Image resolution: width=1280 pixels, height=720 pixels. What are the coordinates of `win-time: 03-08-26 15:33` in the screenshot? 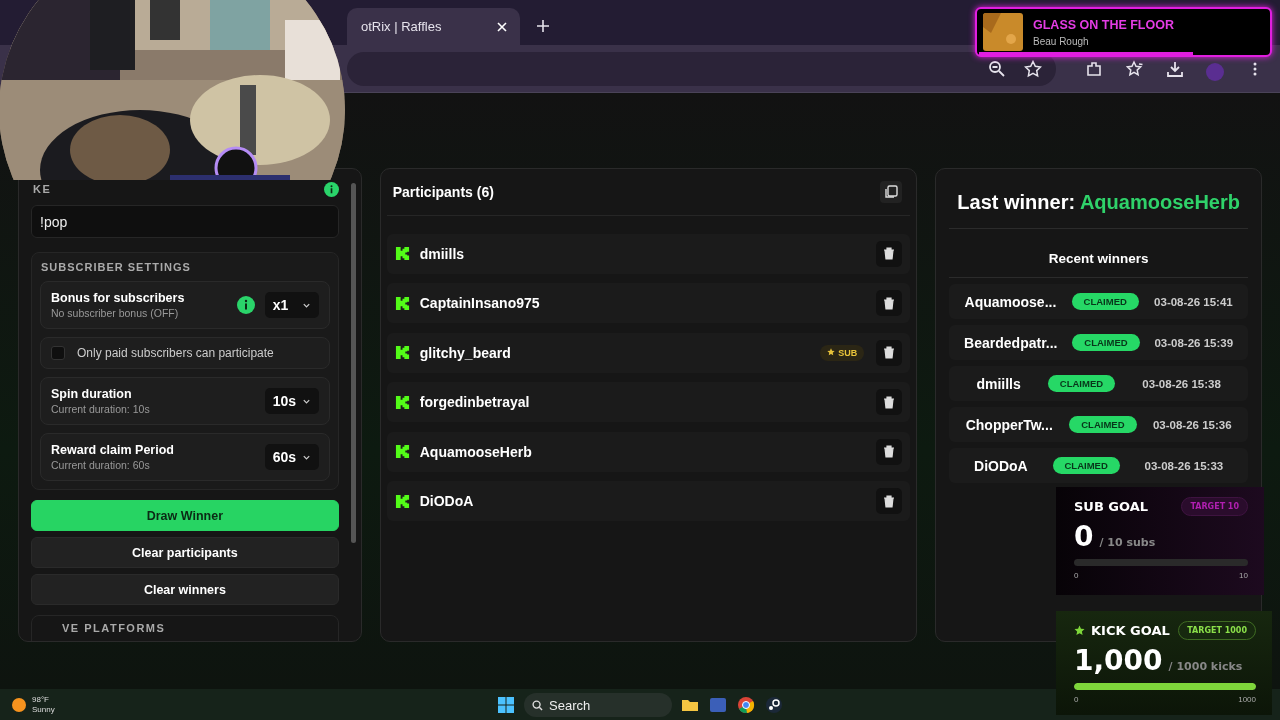 It's located at (1184, 465).